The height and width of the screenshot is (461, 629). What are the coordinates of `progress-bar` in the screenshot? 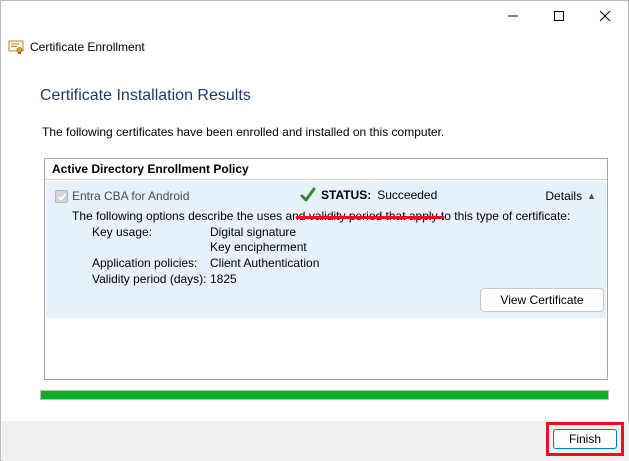 It's located at (324, 395).